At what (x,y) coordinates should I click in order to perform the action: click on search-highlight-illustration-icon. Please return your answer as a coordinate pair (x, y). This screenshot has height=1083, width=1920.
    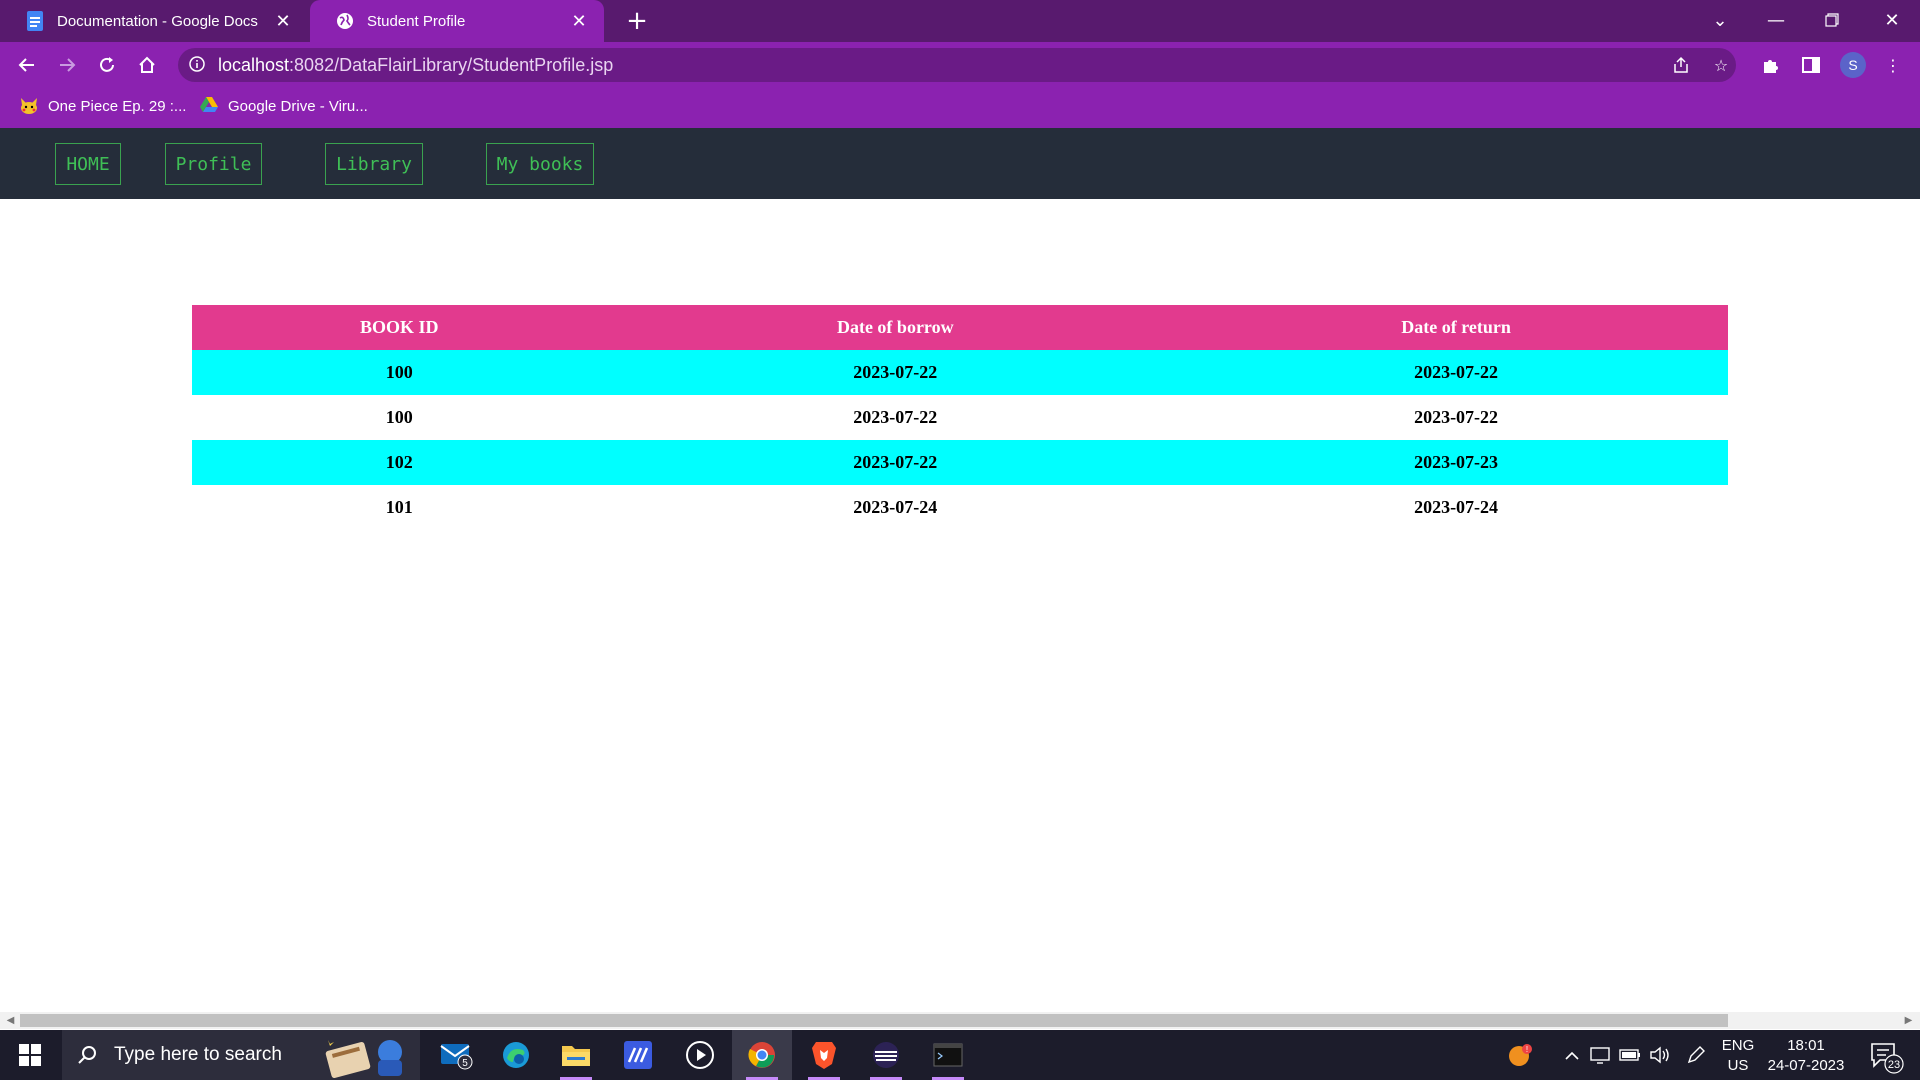
    Looking at the image, I should click on (368, 1057).